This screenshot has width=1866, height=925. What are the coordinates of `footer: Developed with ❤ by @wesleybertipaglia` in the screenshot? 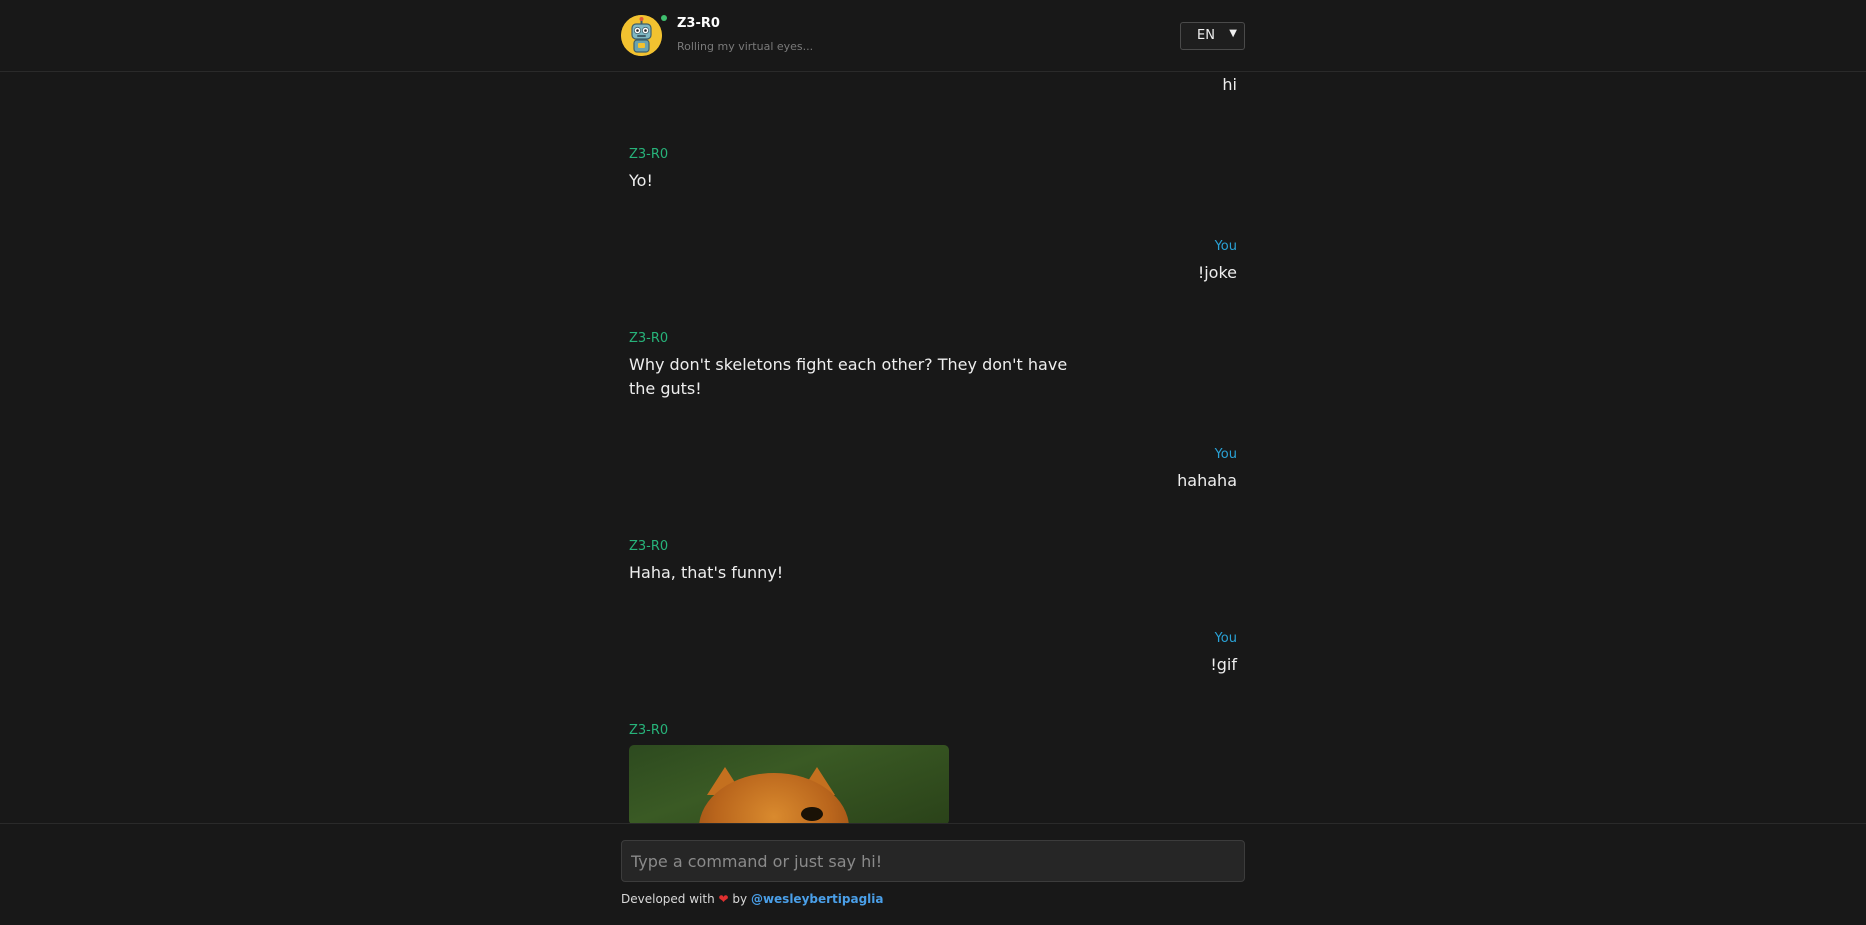 It's located at (933, 874).